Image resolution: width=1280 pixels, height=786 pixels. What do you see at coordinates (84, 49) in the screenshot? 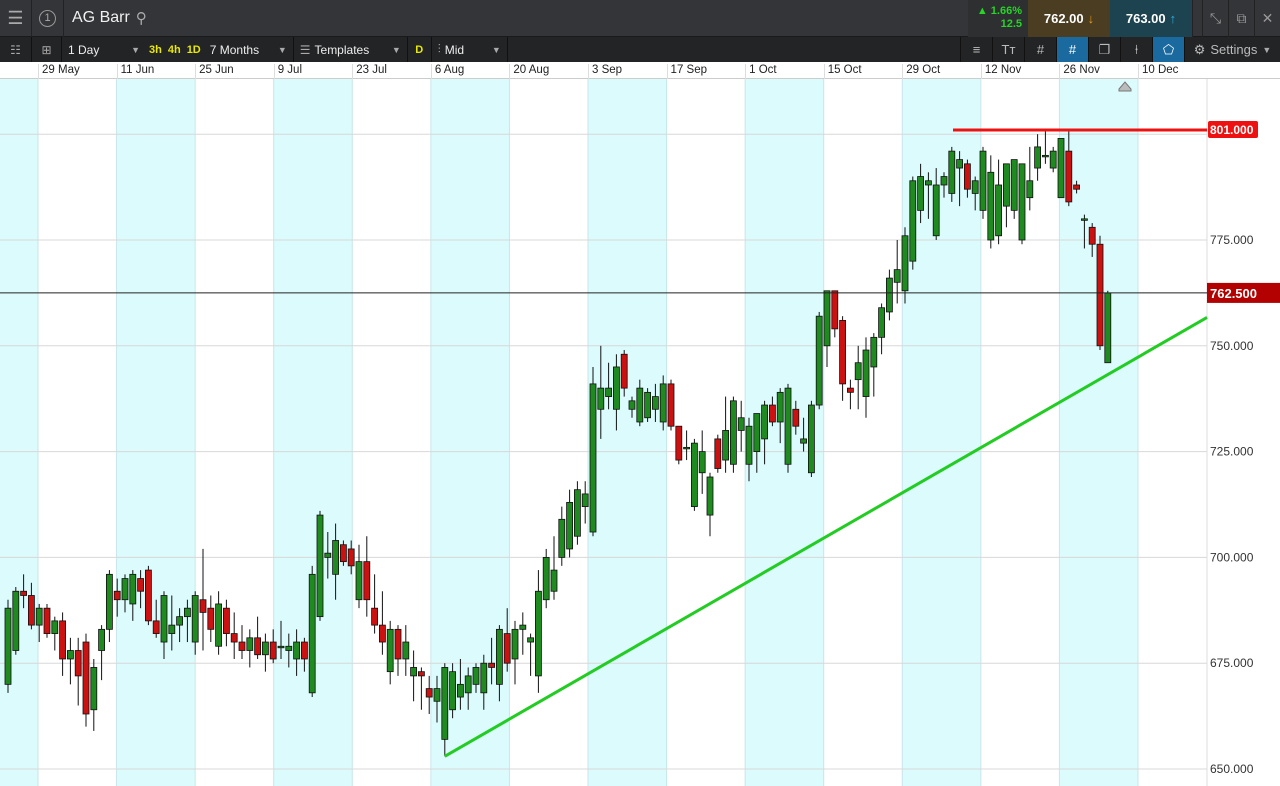
I see `interval-value: 1 Day` at bounding box center [84, 49].